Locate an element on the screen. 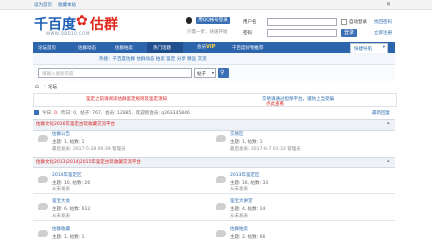 The width and height of the screenshot is (432, 243). username-label: 用户名 is located at coordinates (250, 22).